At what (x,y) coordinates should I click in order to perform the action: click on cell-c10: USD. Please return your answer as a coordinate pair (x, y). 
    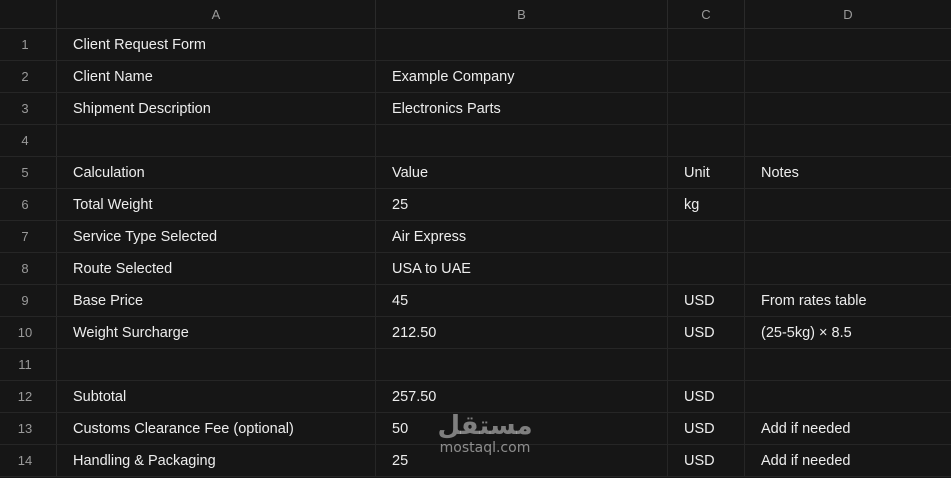
    Looking at the image, I should click on (706, 332).